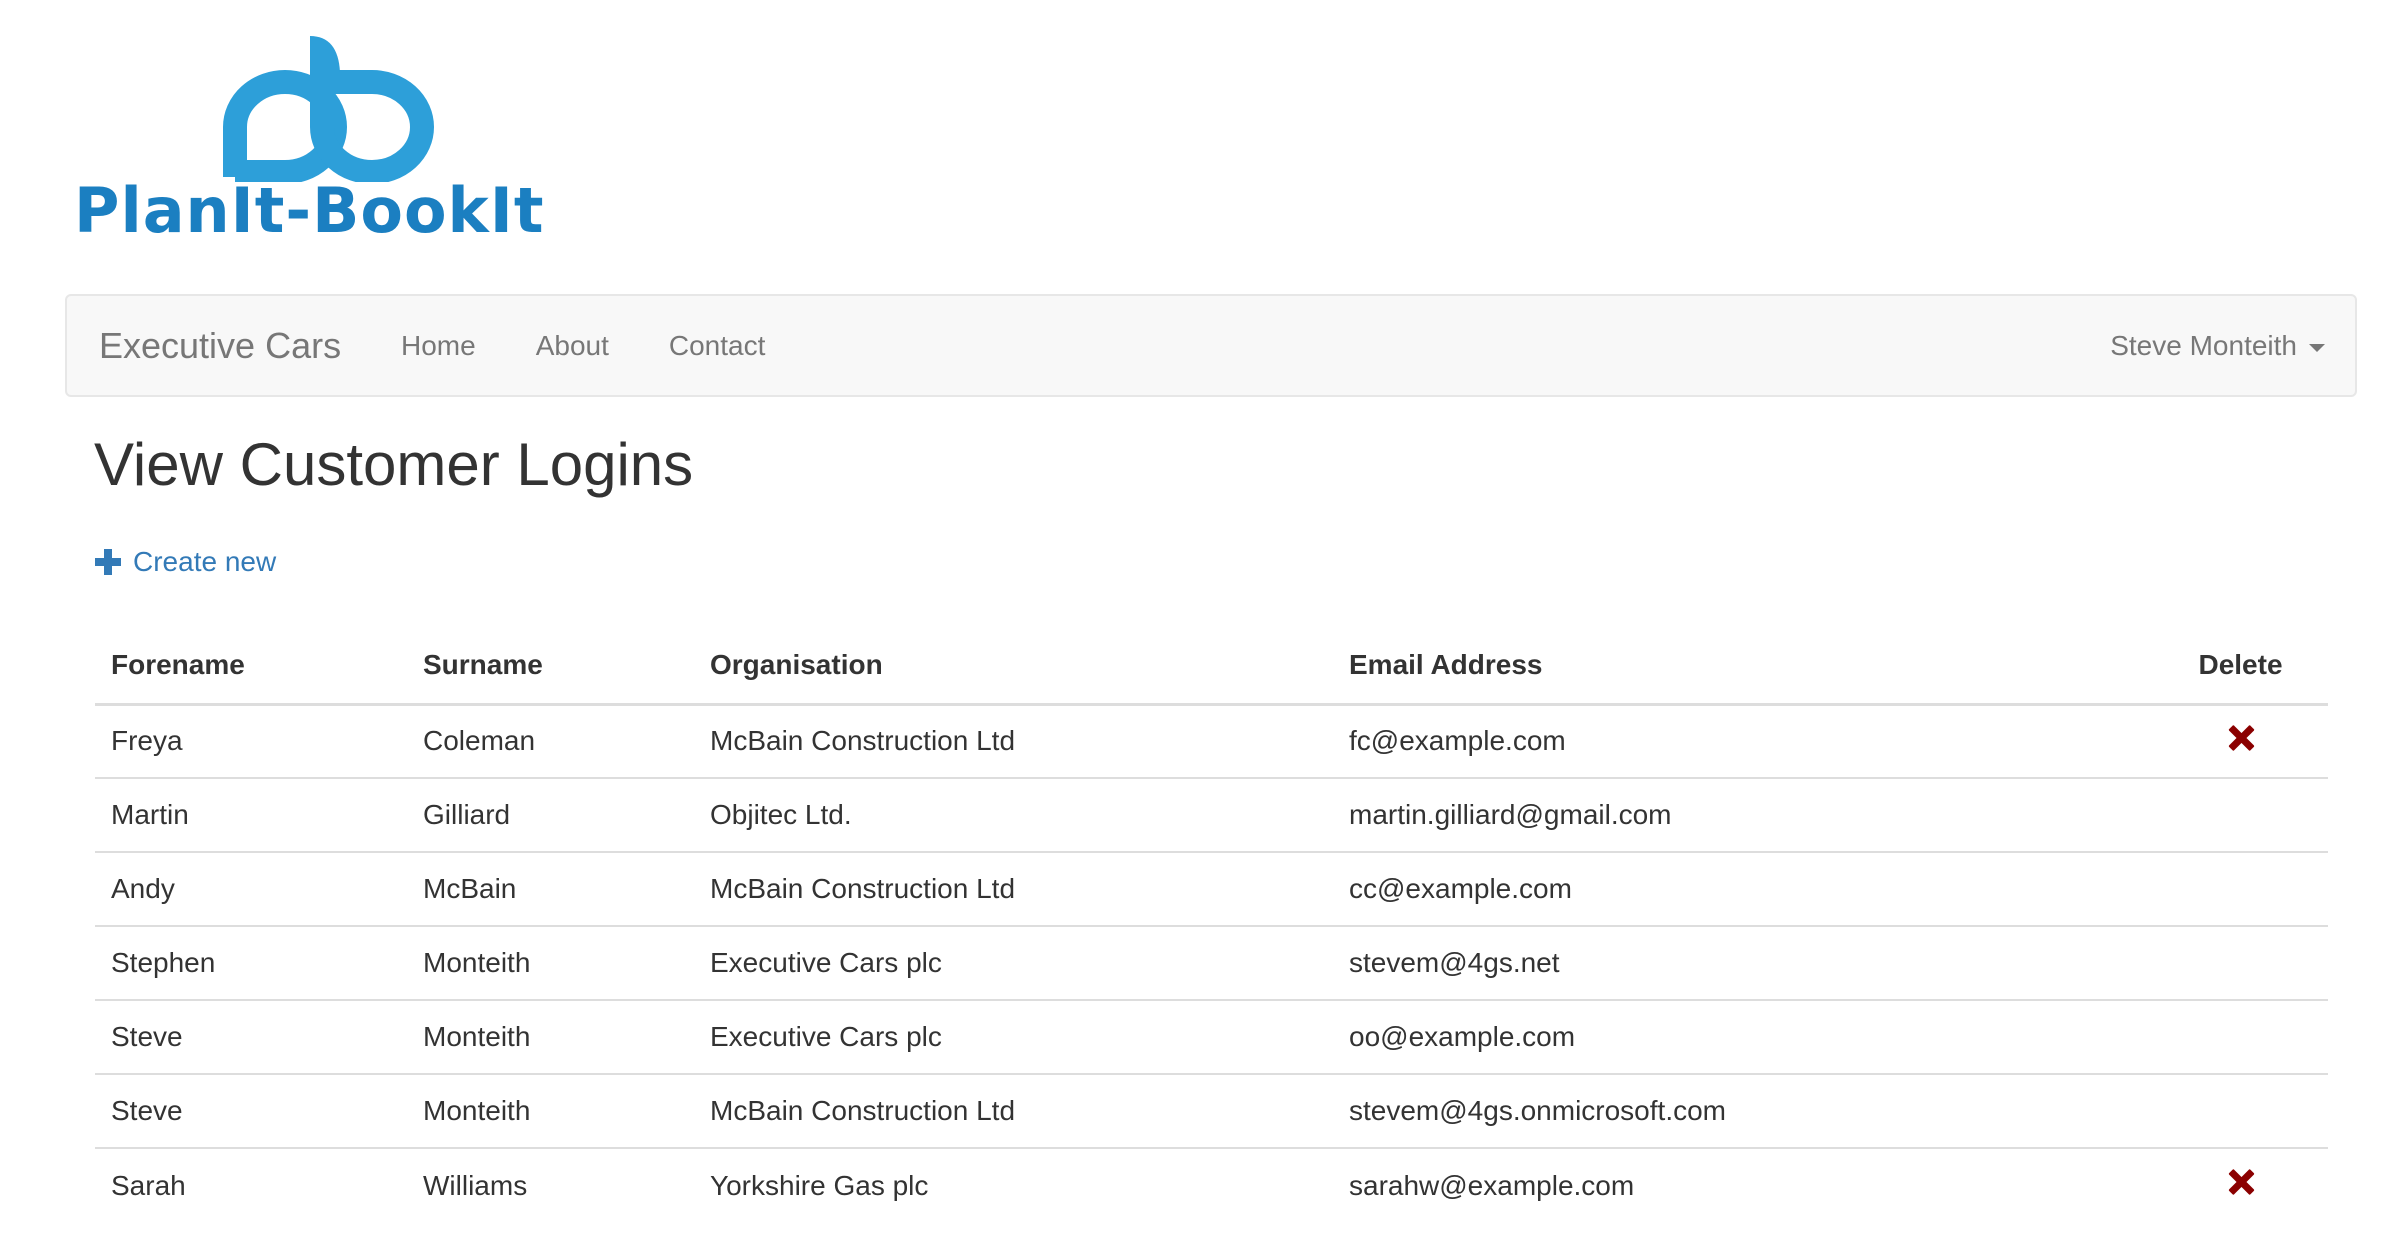  Describe the element at coordinates (550, 888) in the screenshot. I see `cell-surname: McBain` at that location.